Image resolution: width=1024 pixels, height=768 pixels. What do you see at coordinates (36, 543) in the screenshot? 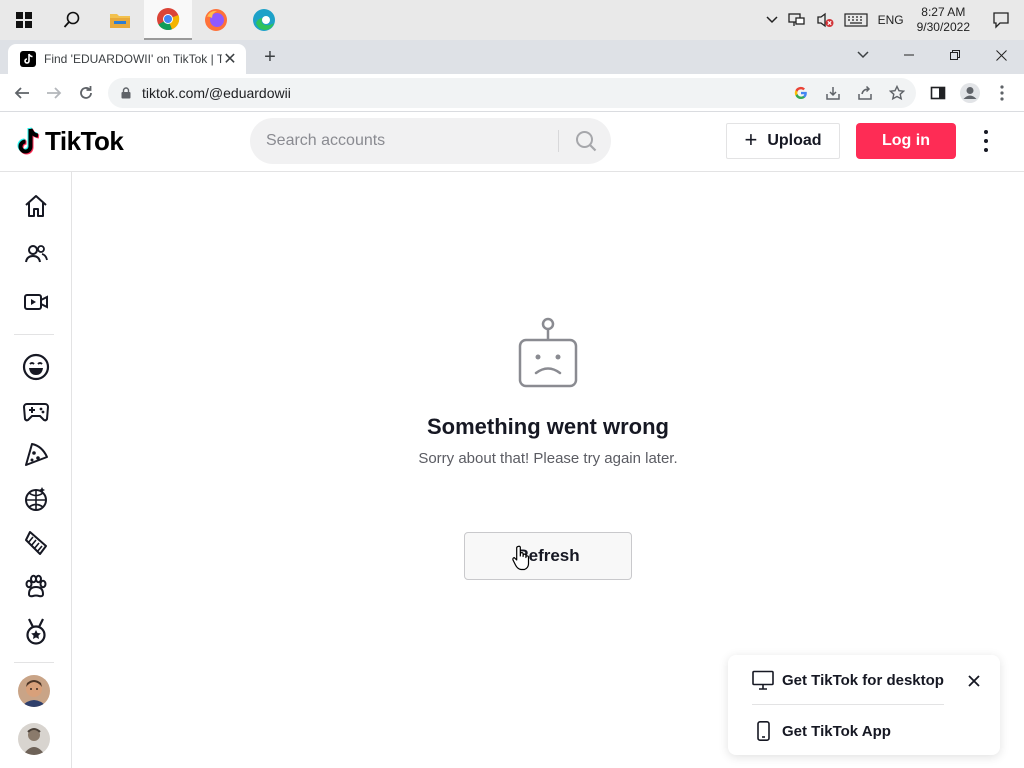
I see `beauty-icon` at bounding box center [36, 543].